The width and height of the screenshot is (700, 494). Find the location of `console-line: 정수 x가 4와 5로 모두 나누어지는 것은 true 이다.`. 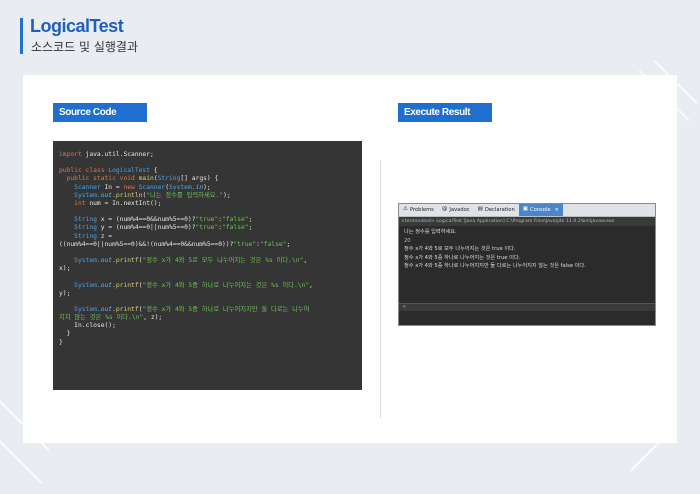

console-line: 정수 x가 4와 5로 모두 나누어지는 것은 true 이다. is located at coordinates (460, 249).